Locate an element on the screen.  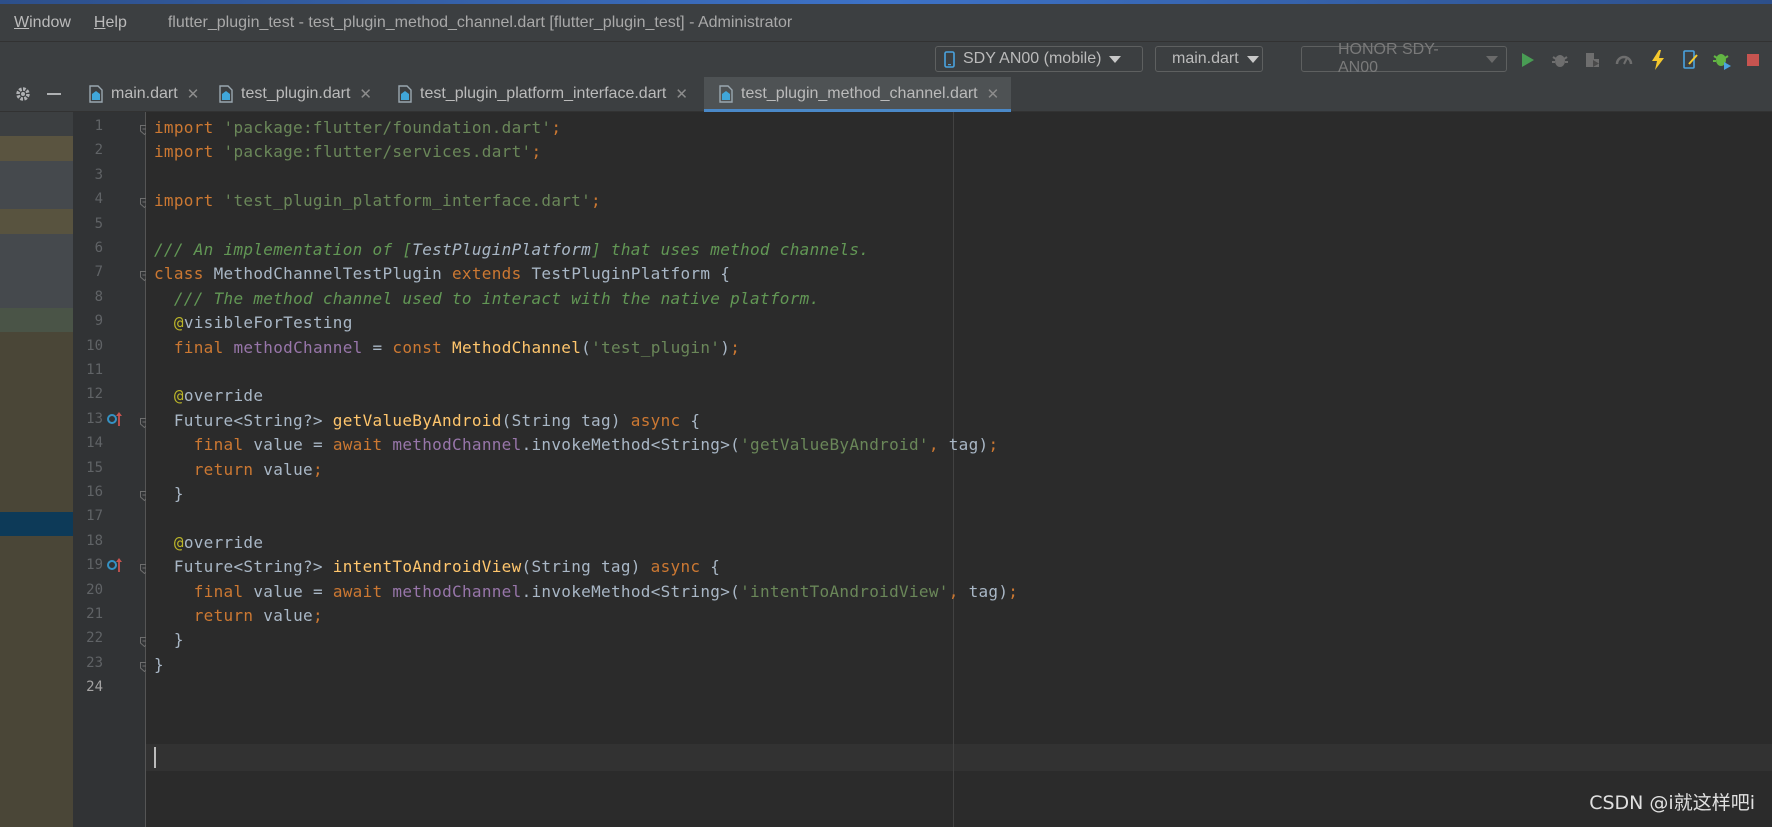
code-line: import 'package:flutter/services.dart'; is located at coordinates (347, 151).